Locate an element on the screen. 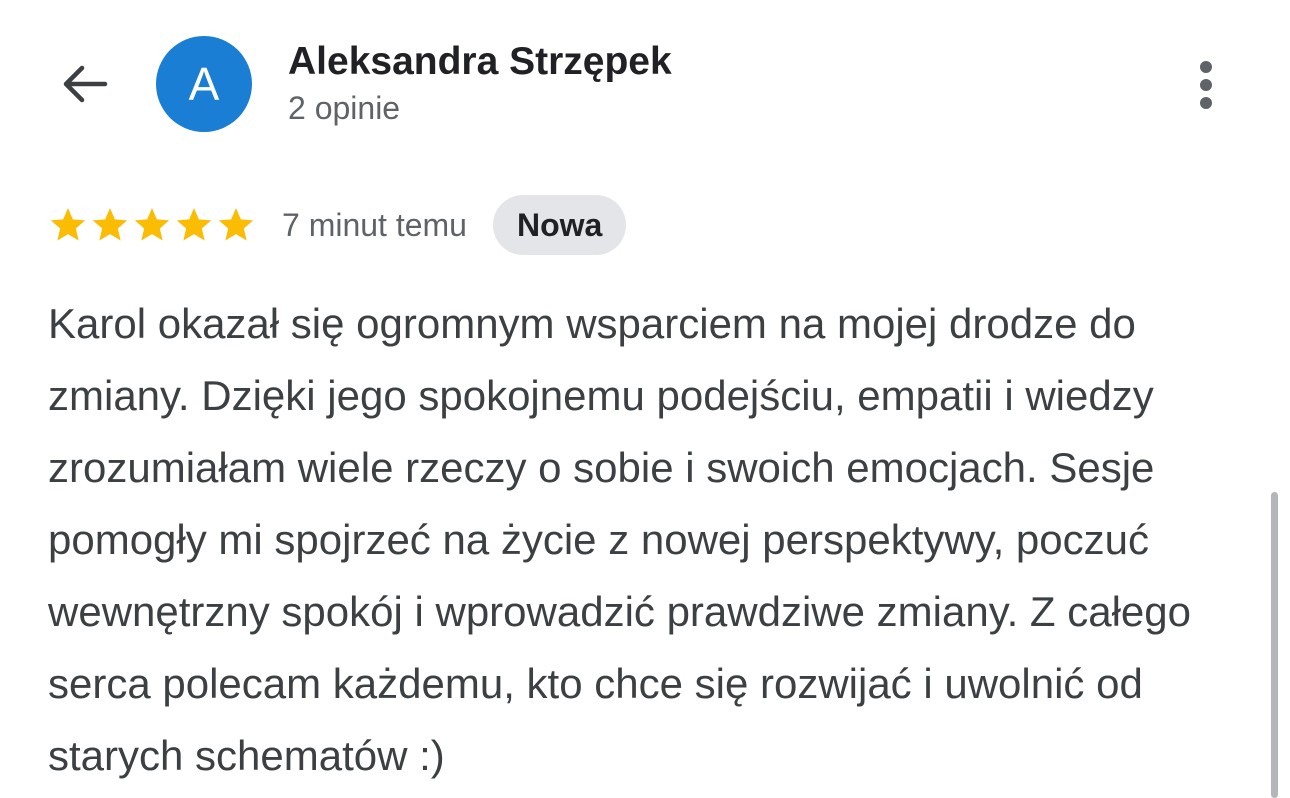  back-button is located at coordinates (84, 84).